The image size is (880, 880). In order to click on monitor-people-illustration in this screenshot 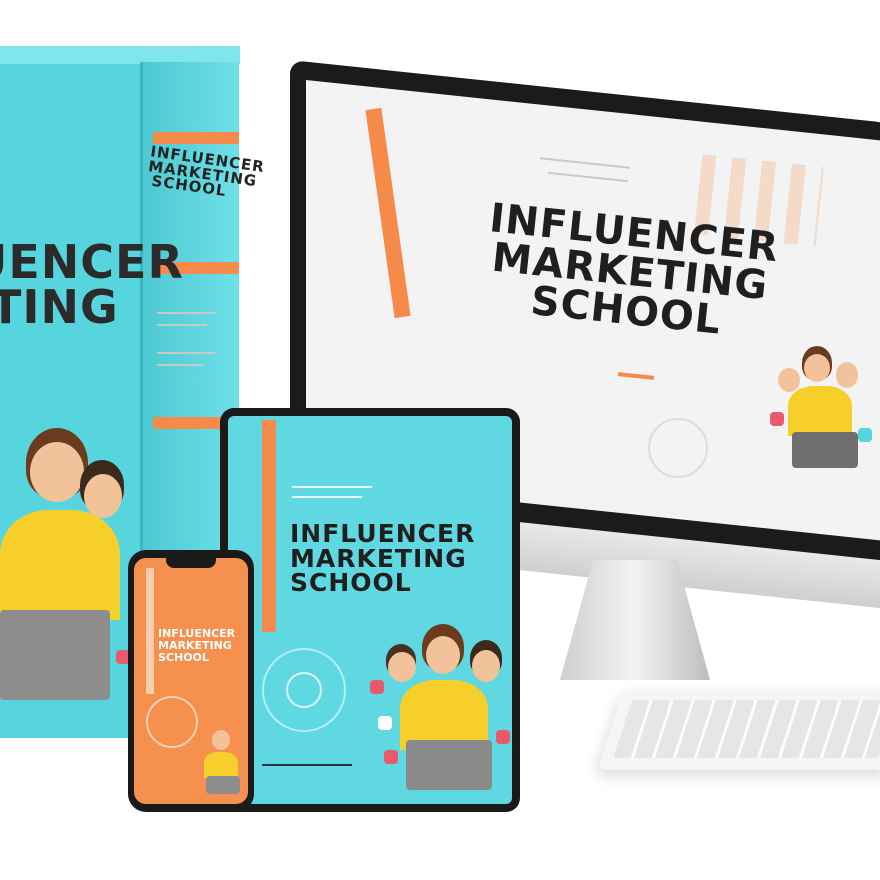, I will do `click(825, 410)`.